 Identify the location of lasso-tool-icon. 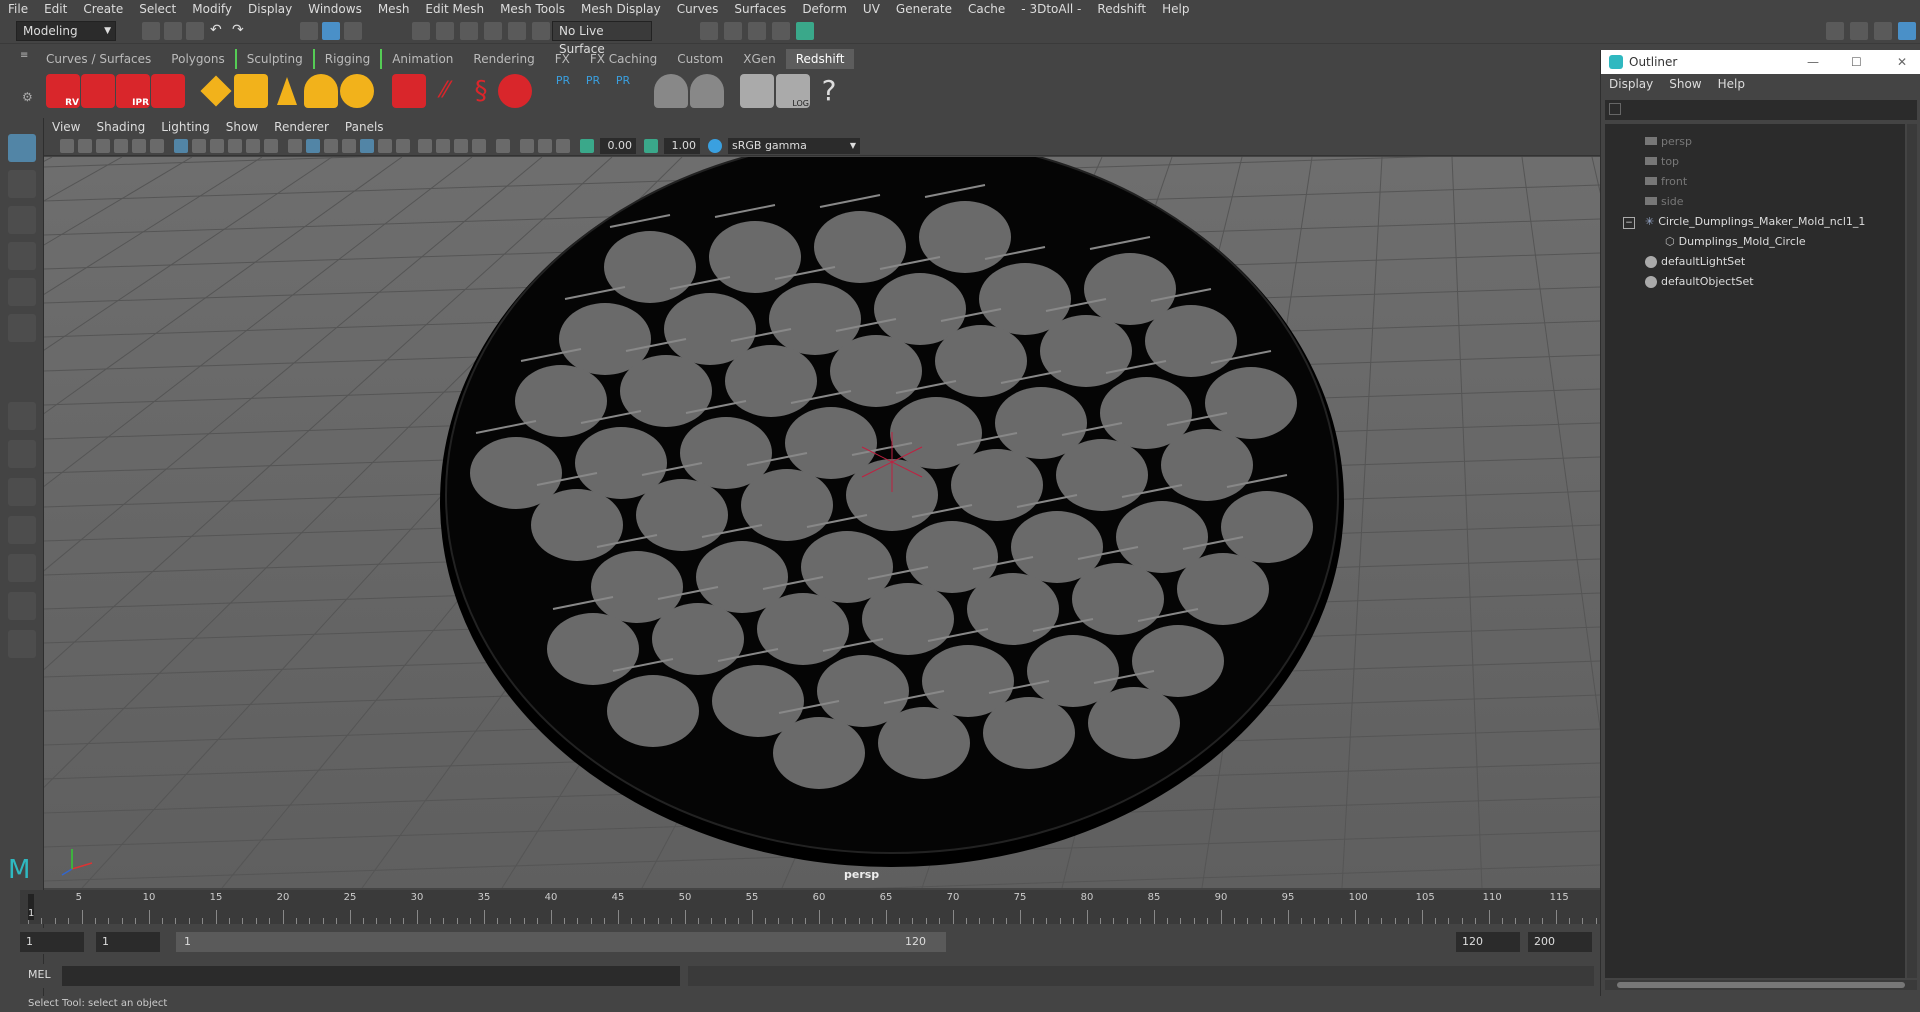
(22, 184).